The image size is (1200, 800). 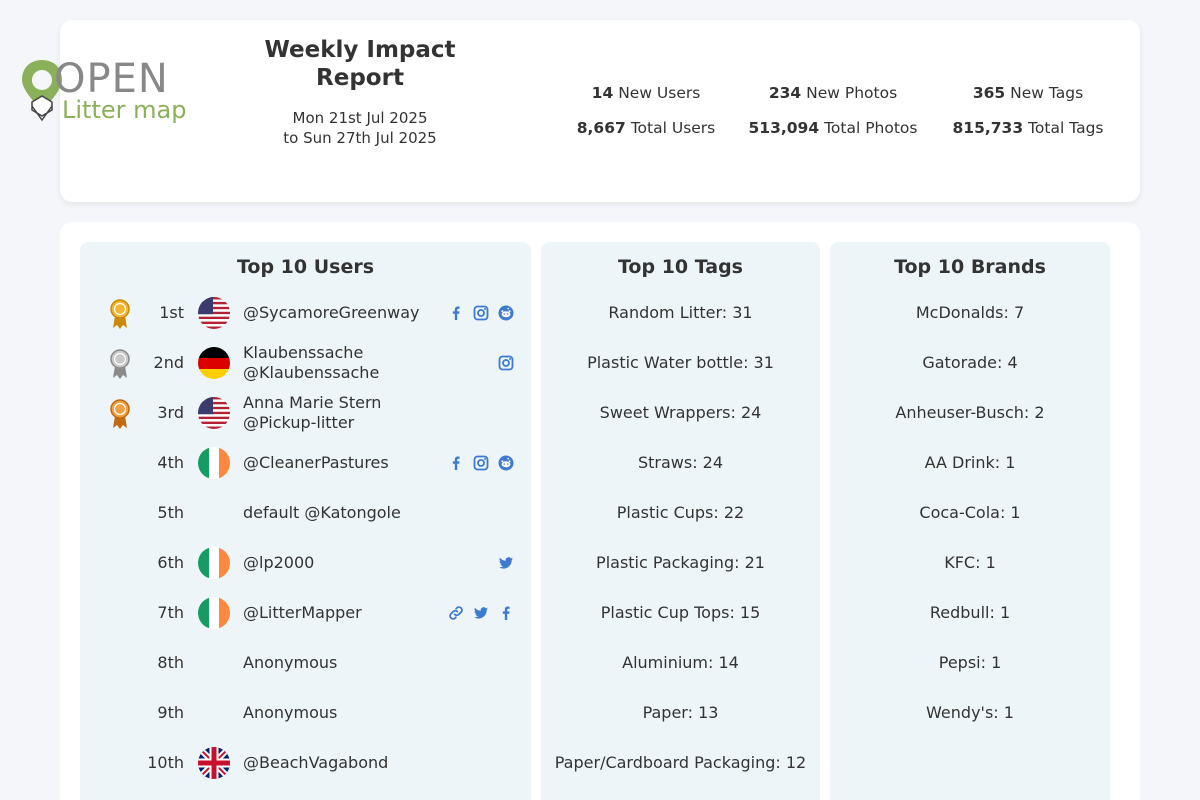 I want to click on stat-label: Total Tags, so click(x=1066, y=128).